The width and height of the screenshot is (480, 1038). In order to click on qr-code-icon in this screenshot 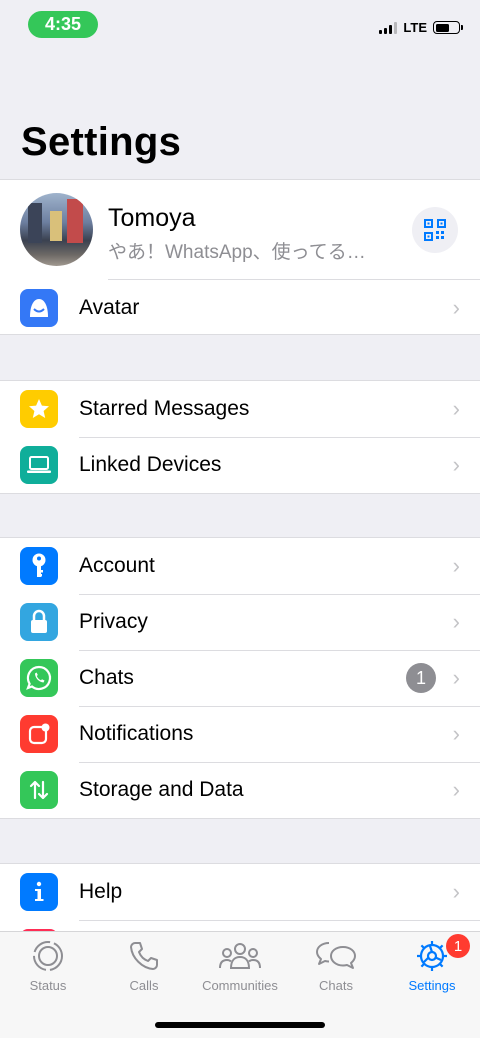, I will do `click(435, 230)`.